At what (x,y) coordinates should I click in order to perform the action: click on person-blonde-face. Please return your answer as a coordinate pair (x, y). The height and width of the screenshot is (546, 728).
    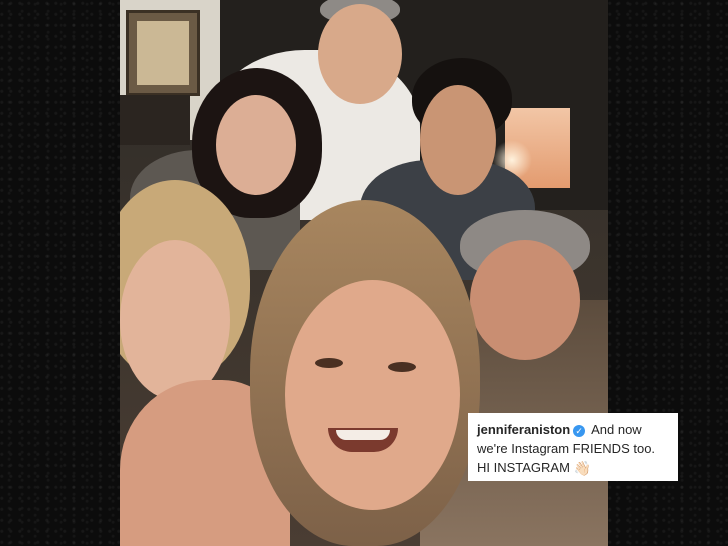
    Looking at the image, I should click on (175, 320).